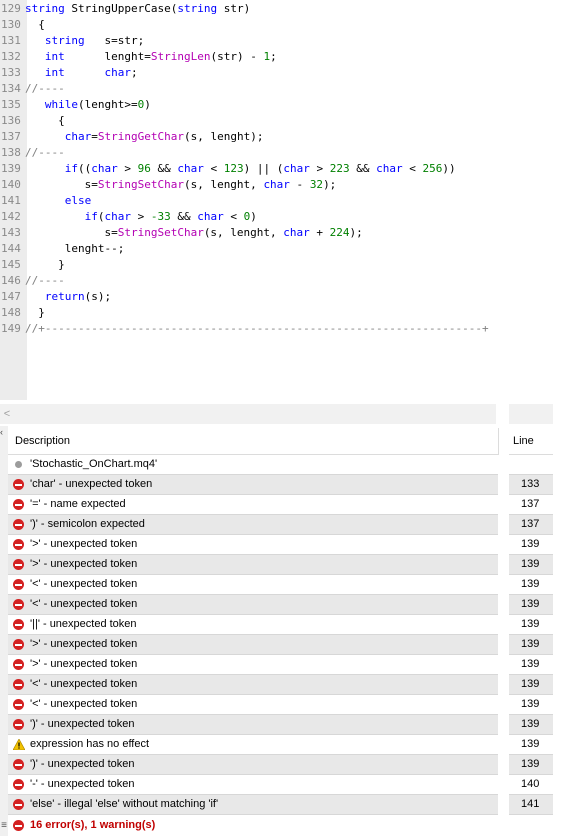  Describe the element at coordinates (285, 297) in the screenshot. I see `code-line: 147 return(s);` at that location.